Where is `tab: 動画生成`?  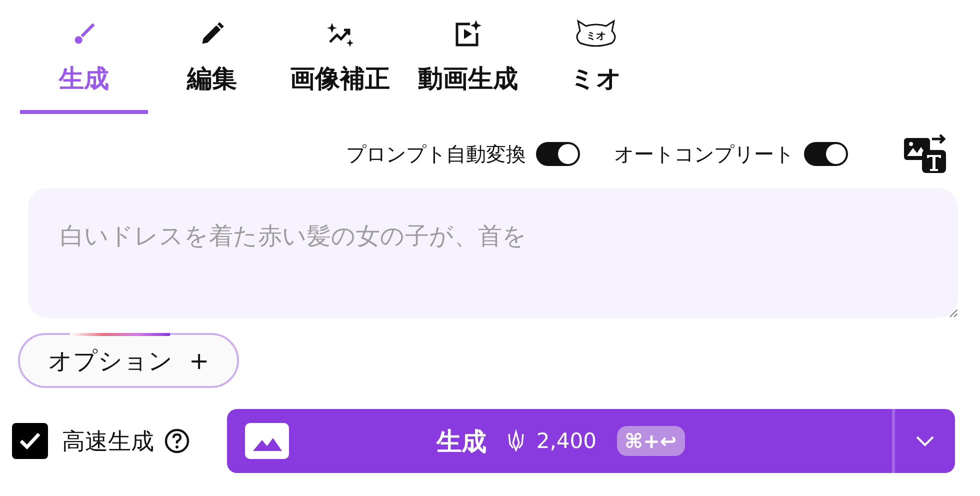
tab: 動画生成 is located at coordinates (468, 64).